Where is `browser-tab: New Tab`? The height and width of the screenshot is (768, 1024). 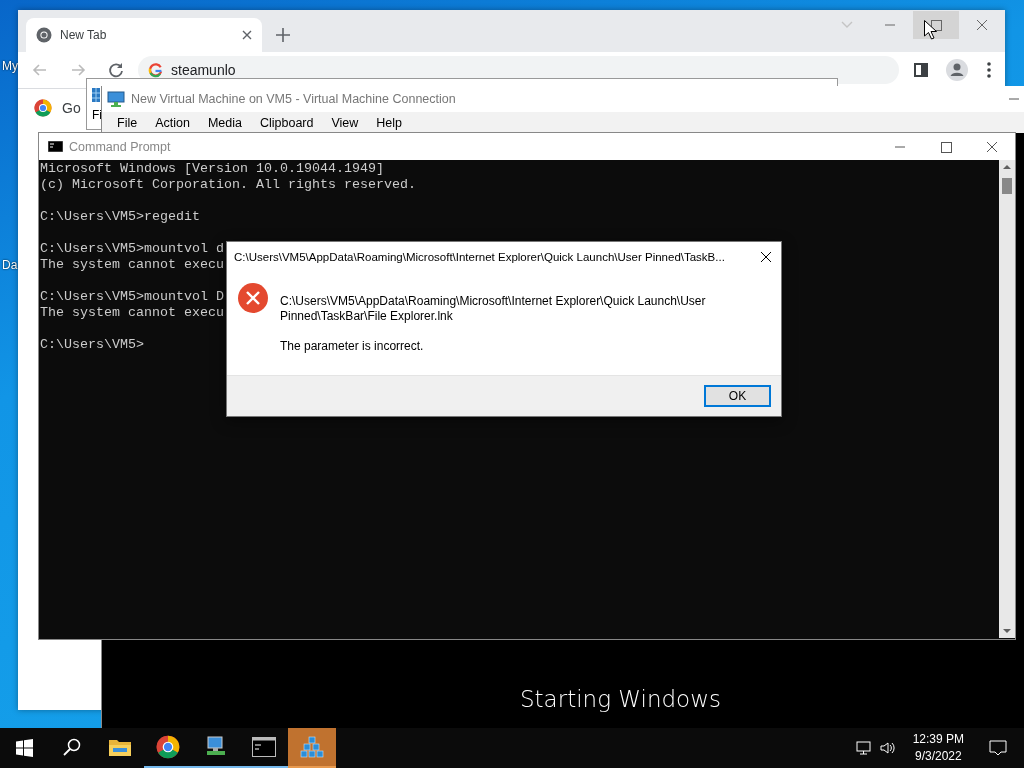
browser-tab: New Tab is located at coordinates (144, 35).